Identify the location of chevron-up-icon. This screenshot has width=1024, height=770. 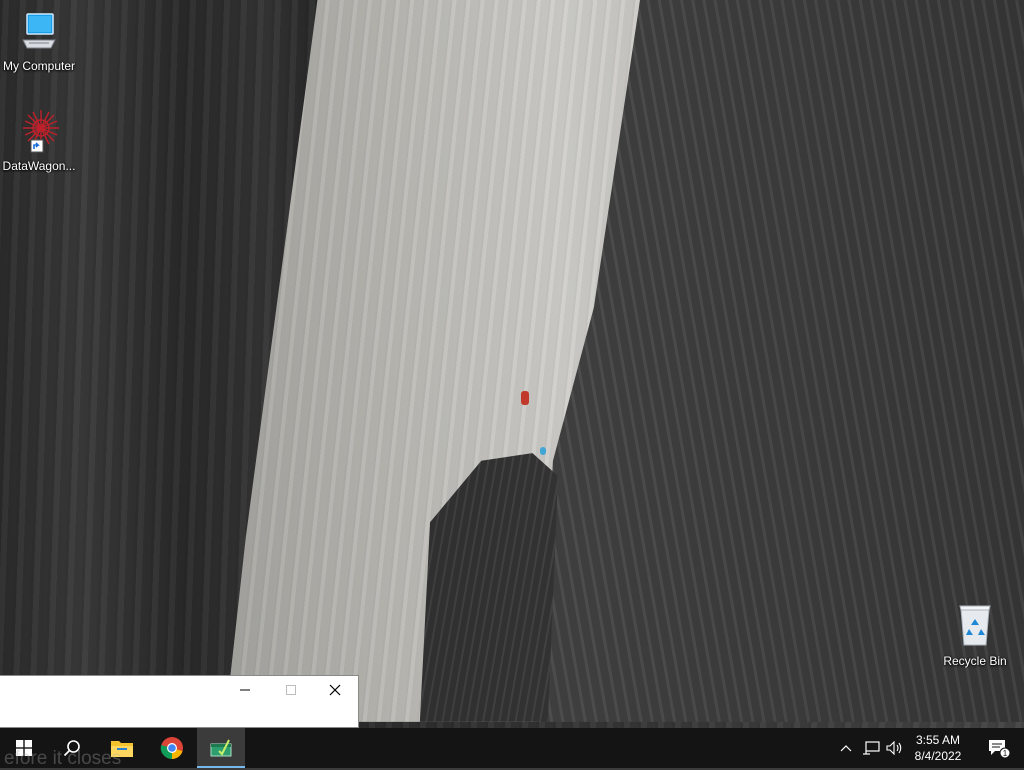
(846, 748).